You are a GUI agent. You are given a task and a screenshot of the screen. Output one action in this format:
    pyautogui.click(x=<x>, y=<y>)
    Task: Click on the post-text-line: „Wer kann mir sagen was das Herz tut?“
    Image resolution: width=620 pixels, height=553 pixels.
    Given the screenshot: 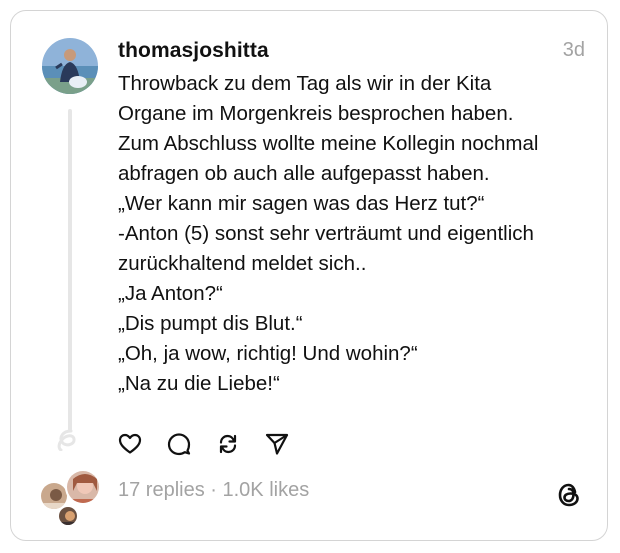 What is the action you would take?
    pyautogui.click(x=301, y=203)
    